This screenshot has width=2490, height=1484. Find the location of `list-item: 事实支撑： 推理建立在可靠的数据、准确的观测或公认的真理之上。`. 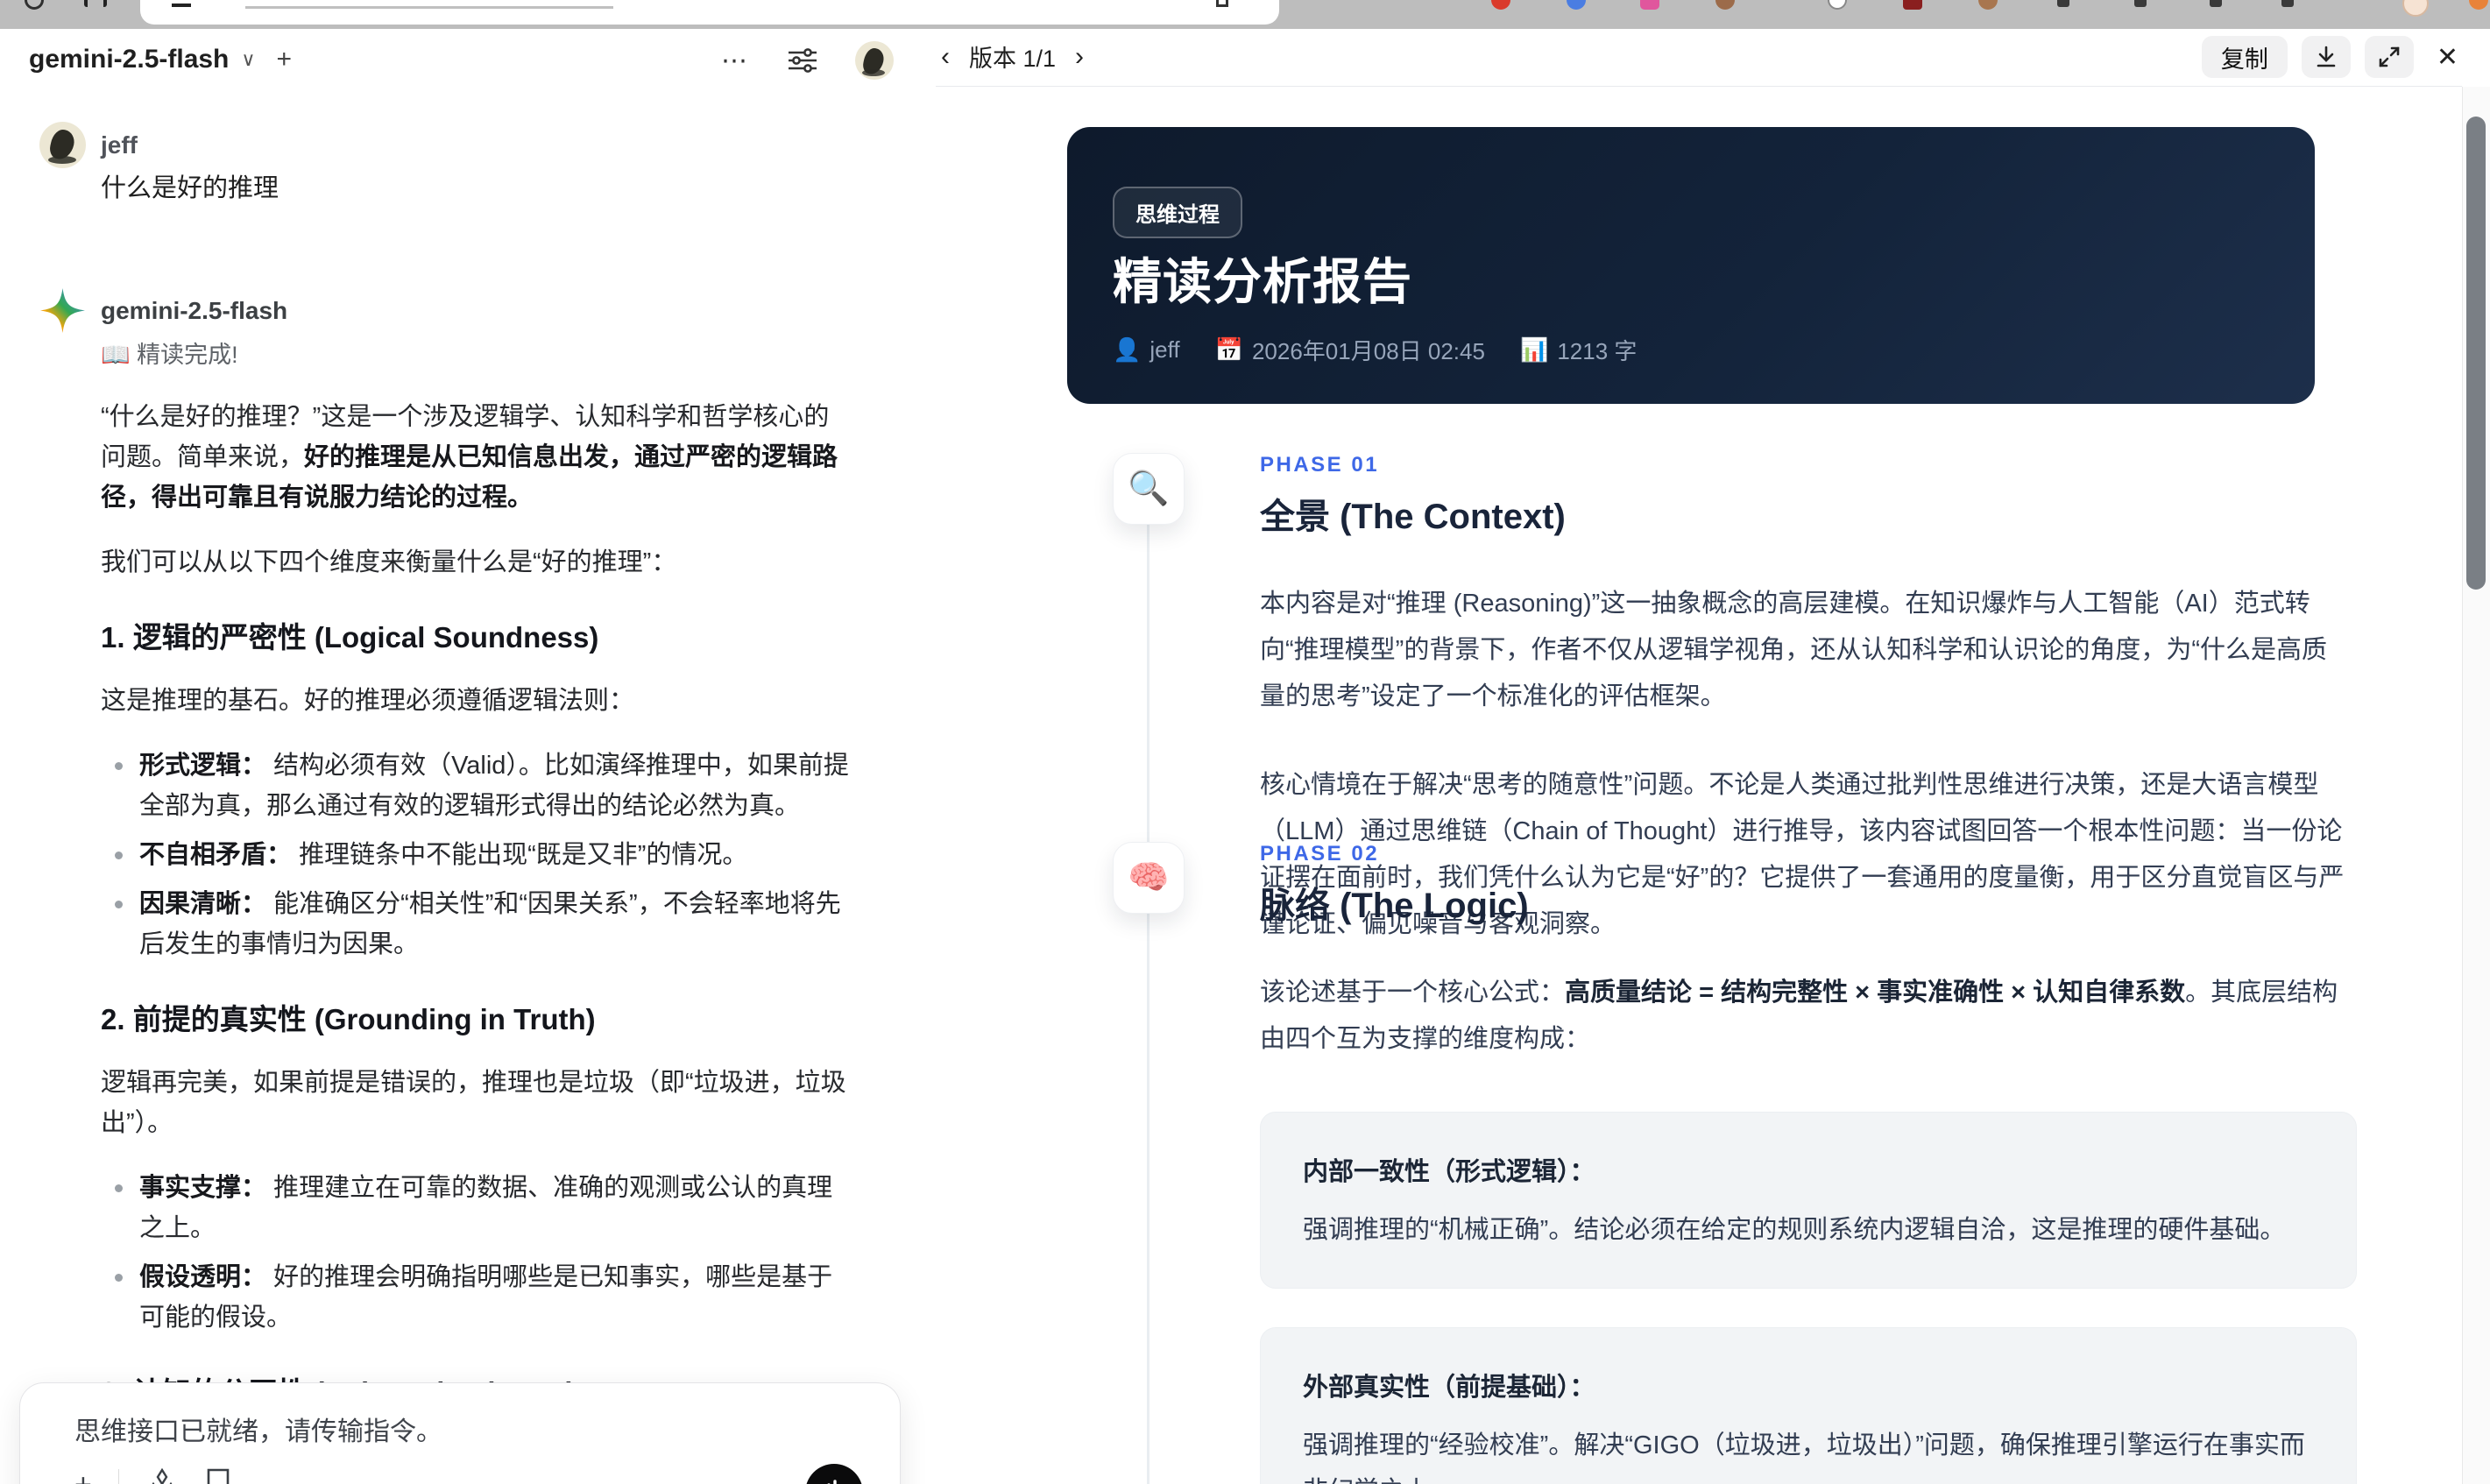

list-item: 事实支撑： 推理建立在可靠的数据、准确的观测或公认的真理之上。 is located at coordinates (477, 1208).